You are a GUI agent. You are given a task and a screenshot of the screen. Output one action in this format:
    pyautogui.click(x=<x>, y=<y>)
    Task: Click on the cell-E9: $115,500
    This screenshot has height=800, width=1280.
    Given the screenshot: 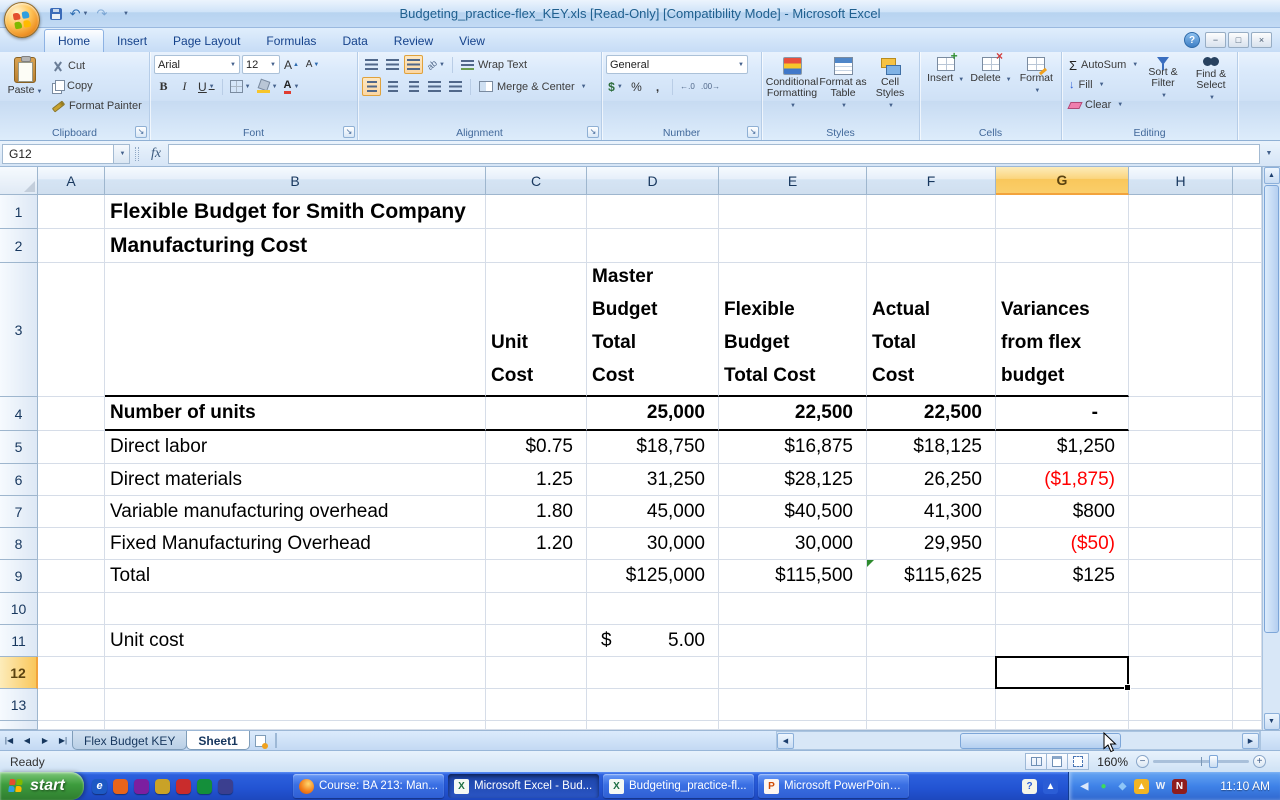 What is the action you would take?
    pyautogui.click(x=793, y=576)
    